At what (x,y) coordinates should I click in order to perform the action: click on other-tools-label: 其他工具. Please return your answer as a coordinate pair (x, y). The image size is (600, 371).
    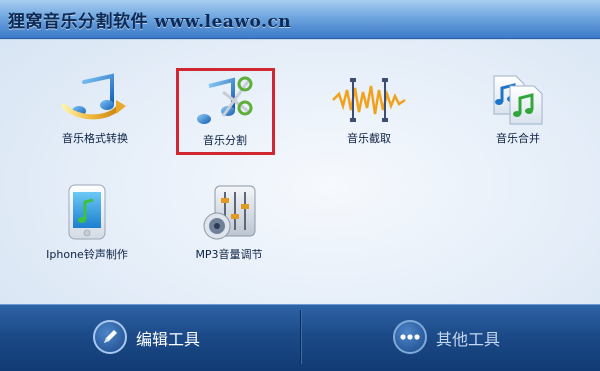
    Looking at the image, I should click on (468, 339).